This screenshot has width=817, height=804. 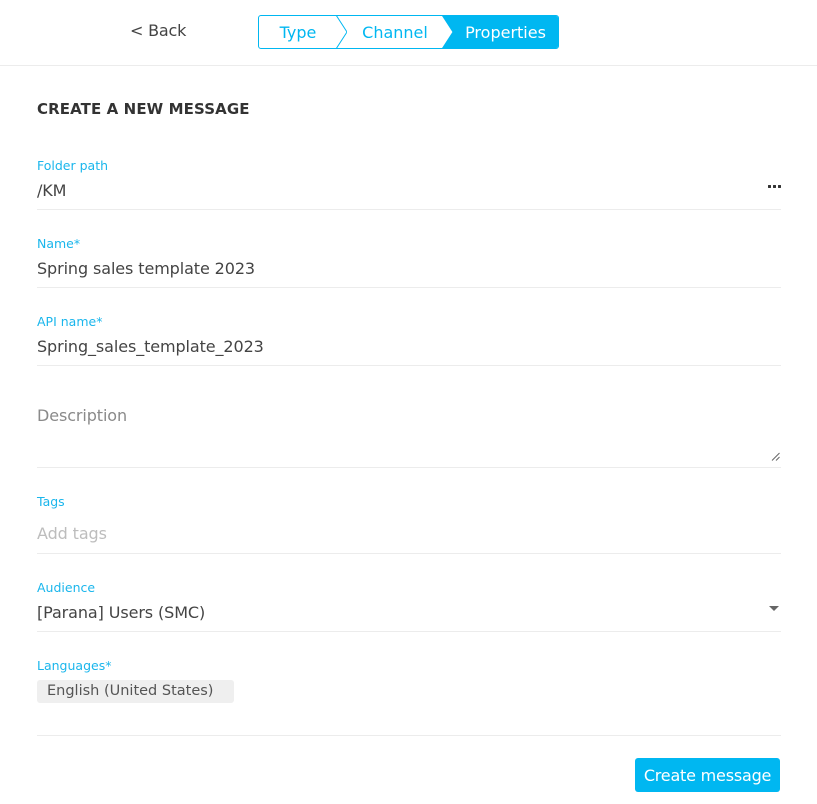 What do you see at coordinates (73, 165) in the screenshot?
I see `folder-path-label: Folder path` at bounding box center [73, 165].